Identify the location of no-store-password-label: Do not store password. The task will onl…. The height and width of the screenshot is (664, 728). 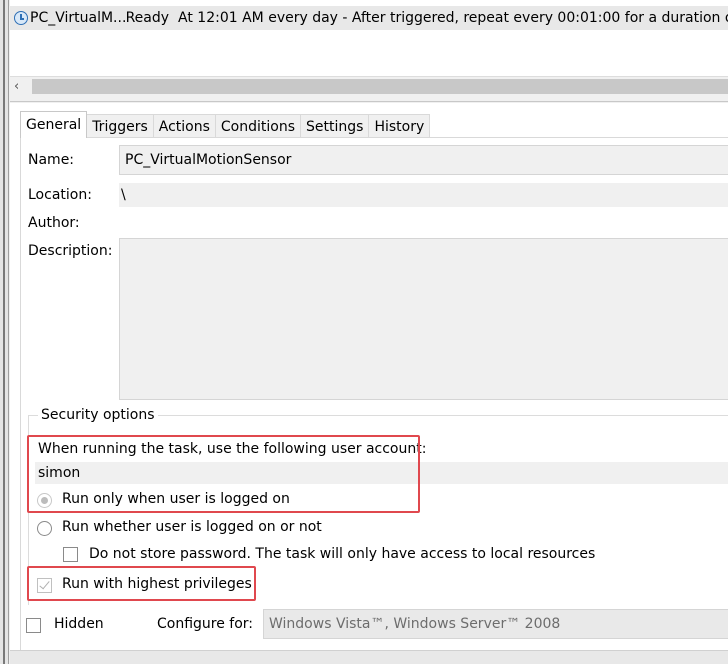
(342, 554).